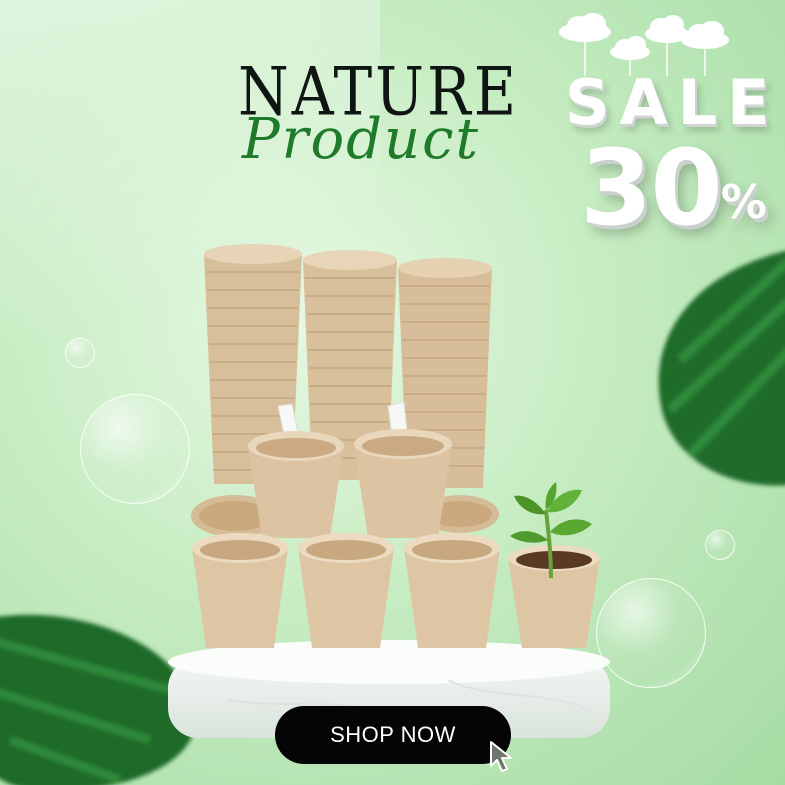 This screenshot has width=785, height=785. Describe the element at coordinates (651, 188) in the screenshot. I see `sale-percent-value: 30` at that location.